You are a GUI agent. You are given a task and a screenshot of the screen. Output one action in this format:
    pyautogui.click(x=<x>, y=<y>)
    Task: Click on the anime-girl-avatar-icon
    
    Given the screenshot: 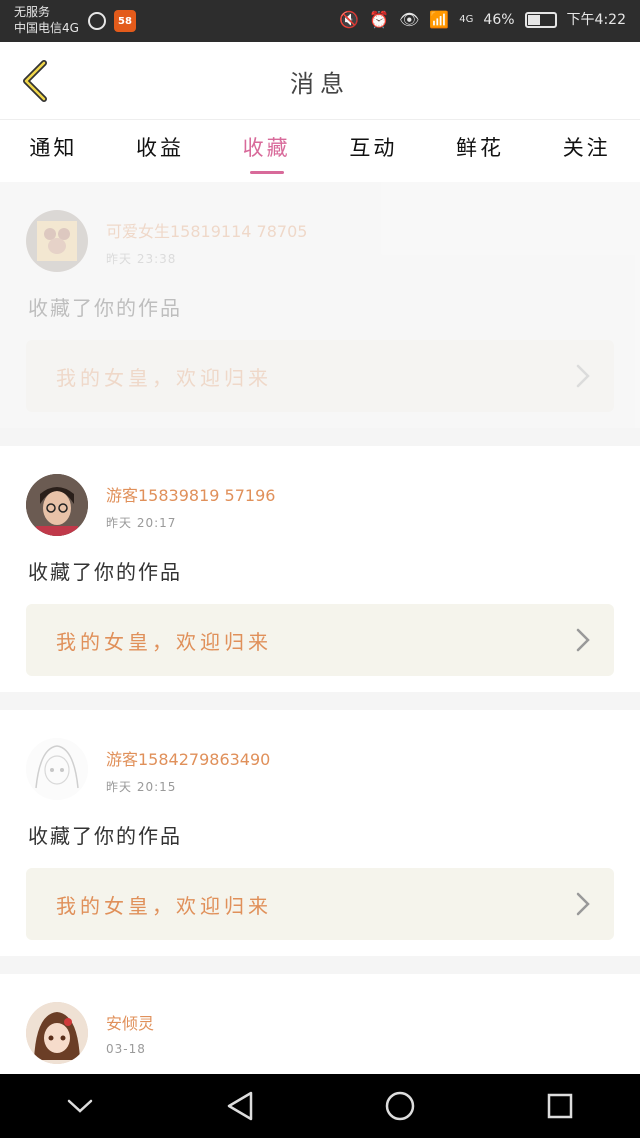 What is the action you would take?
    pyautogui.click(x=57, y=1033)
    